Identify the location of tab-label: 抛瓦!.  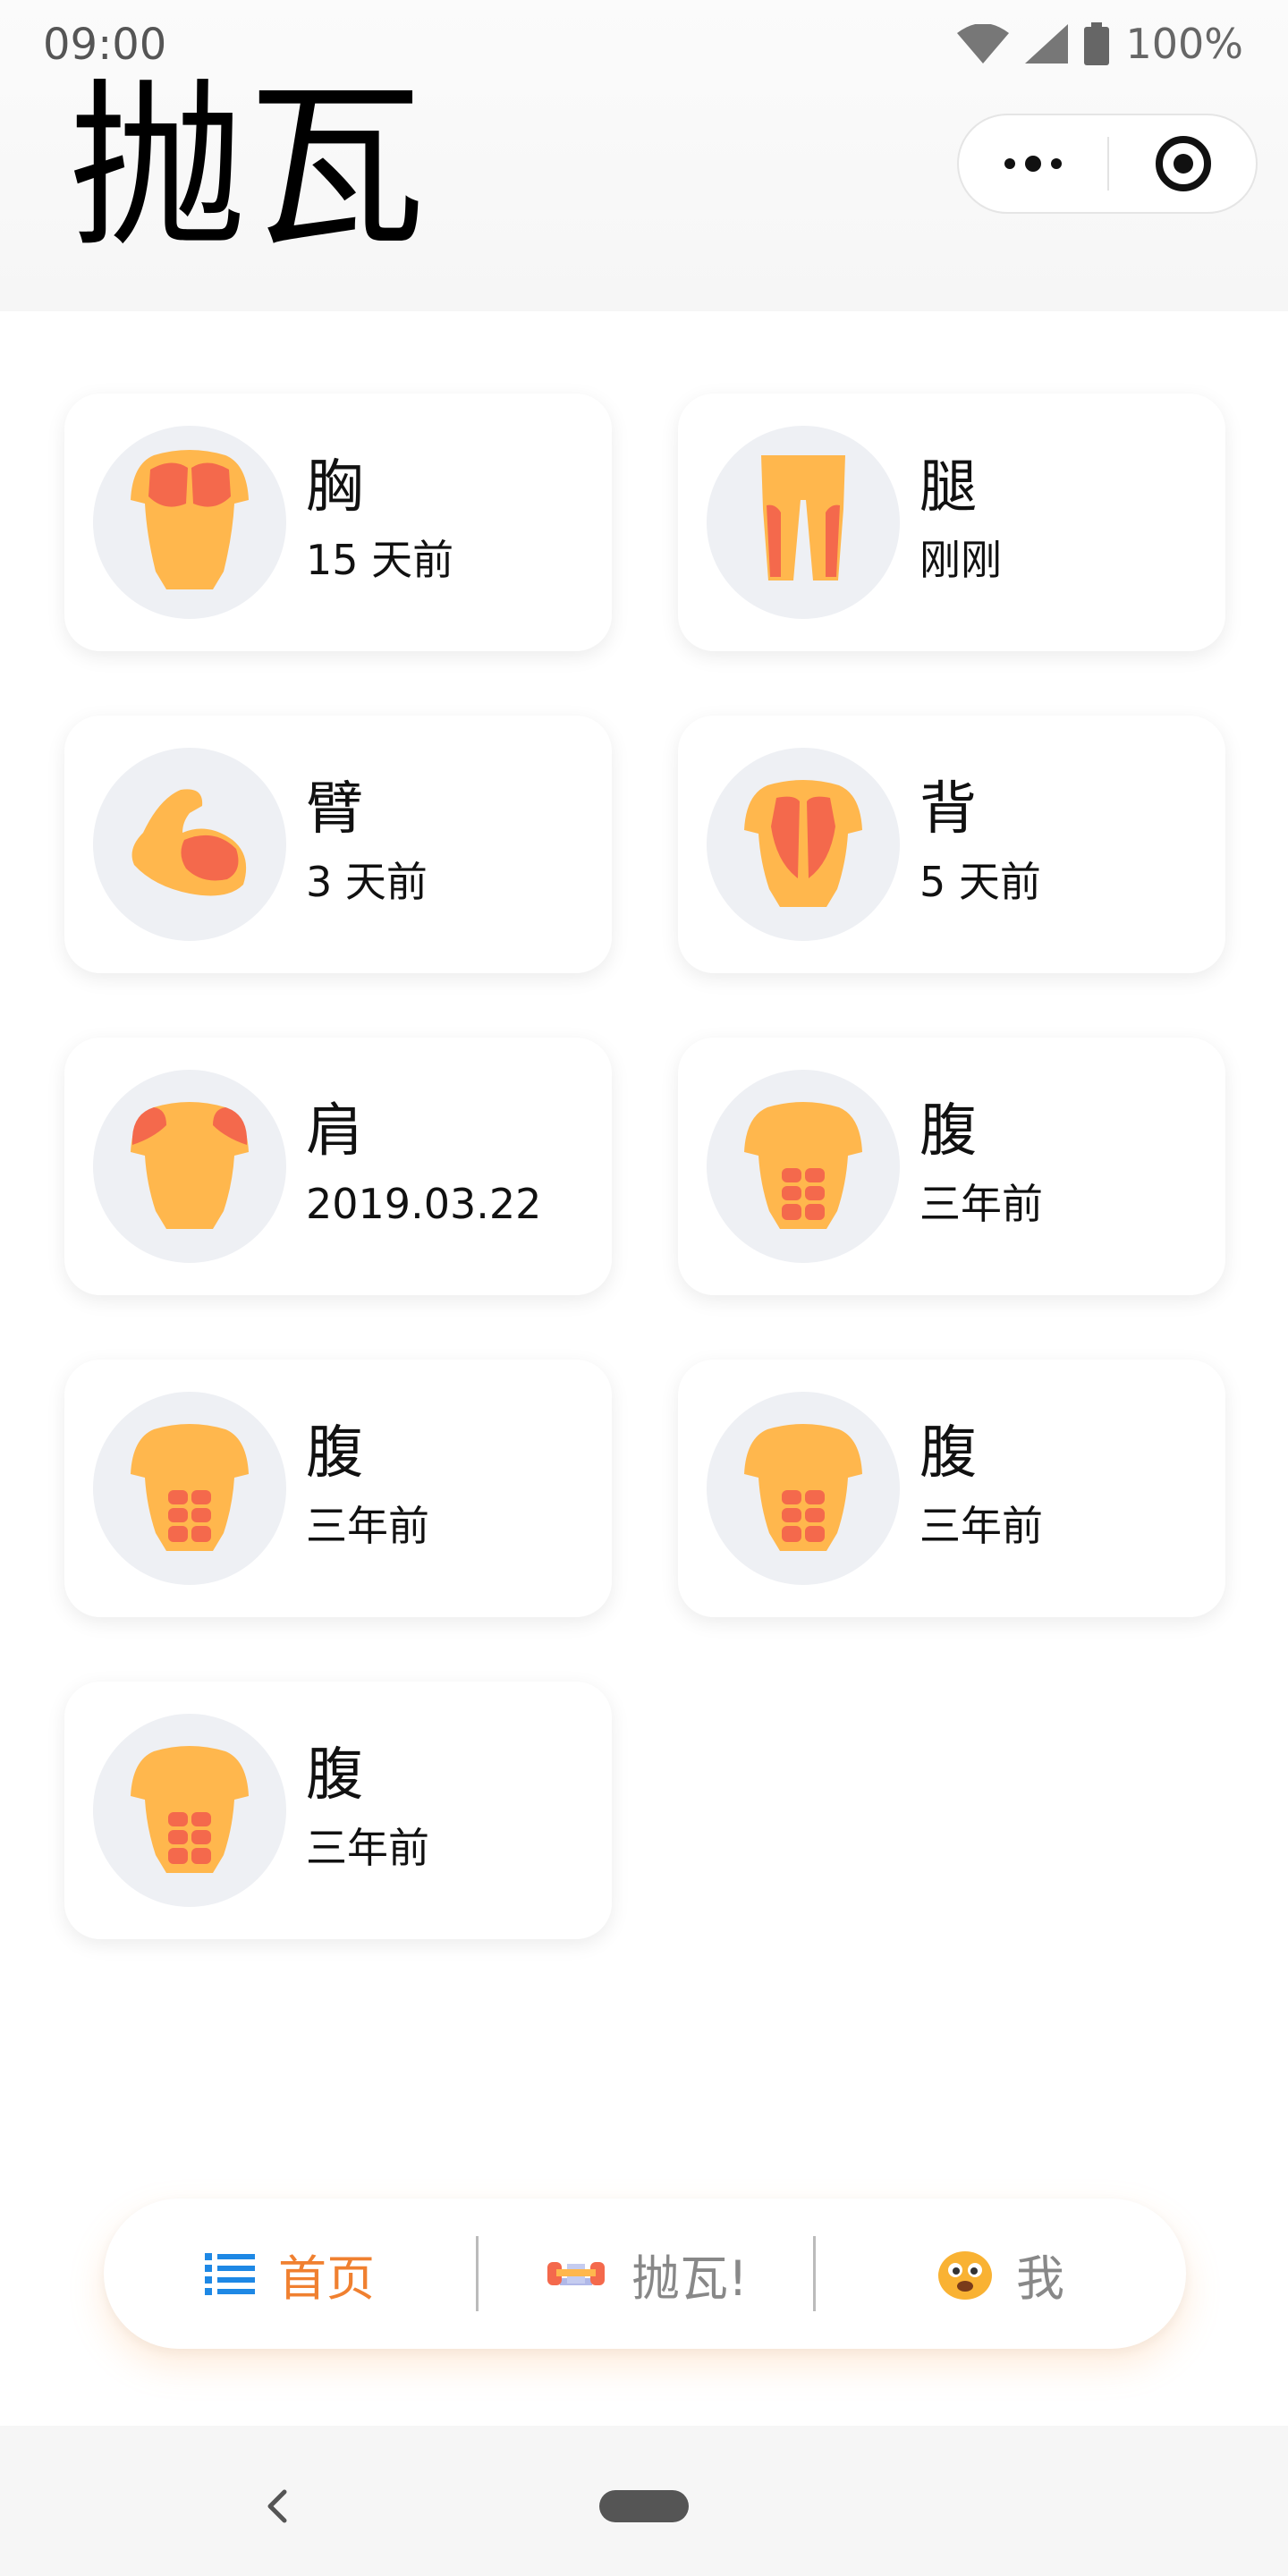
(689, 2278).